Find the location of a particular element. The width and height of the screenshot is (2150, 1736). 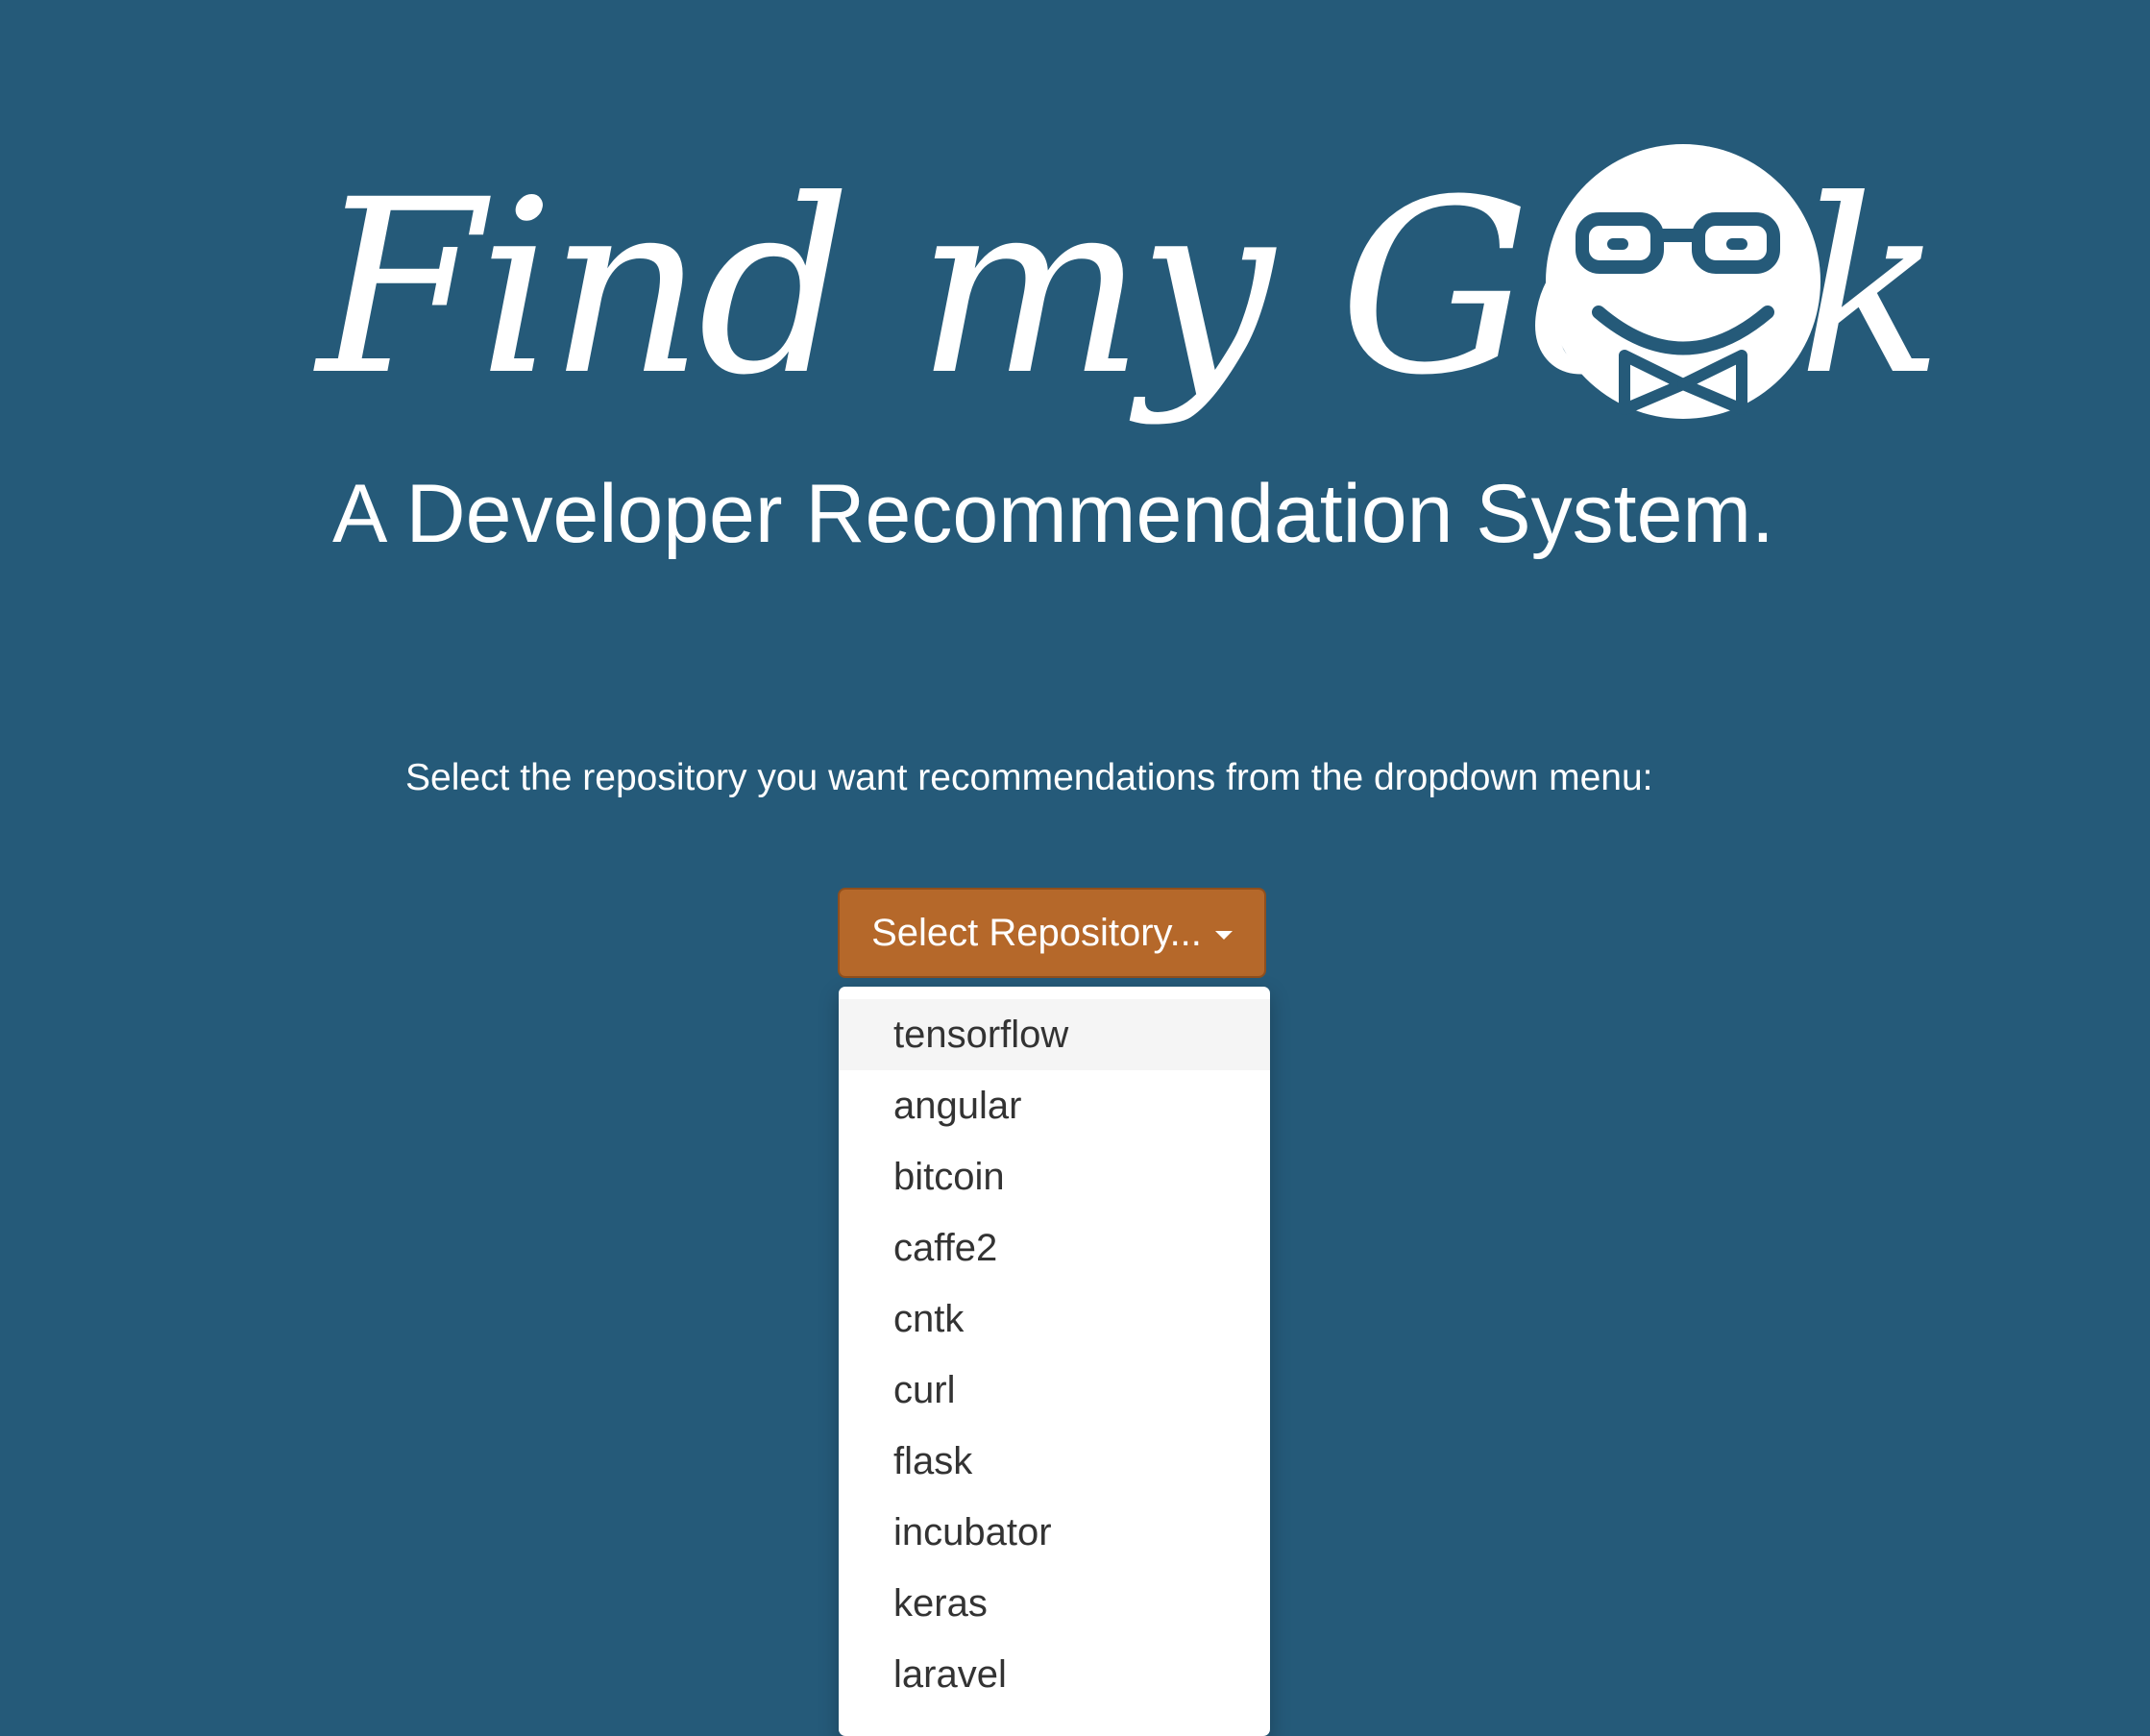

dropdown-item-cntk: cntk is located at coordinates (1055, 1319).